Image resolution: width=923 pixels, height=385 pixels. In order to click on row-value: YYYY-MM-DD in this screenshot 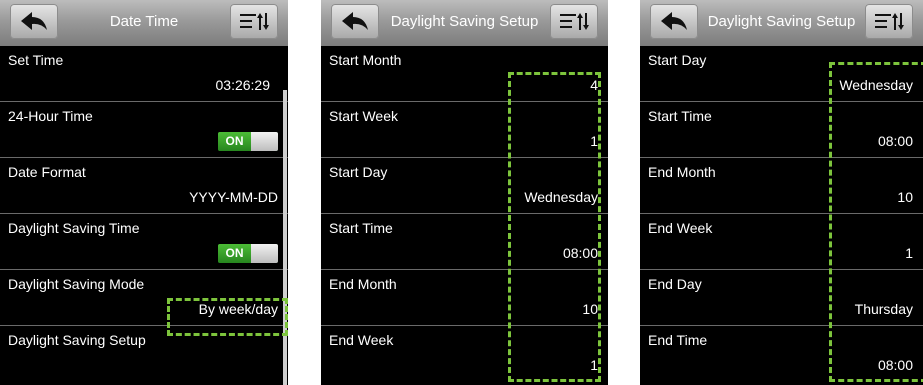, I will do `click(233, 197)`.